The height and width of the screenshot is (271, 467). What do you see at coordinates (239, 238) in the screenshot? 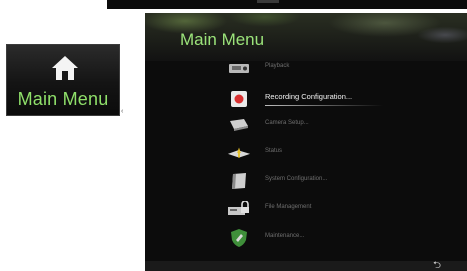
I see `maintenance-icon` at bounding box center [239, 238].